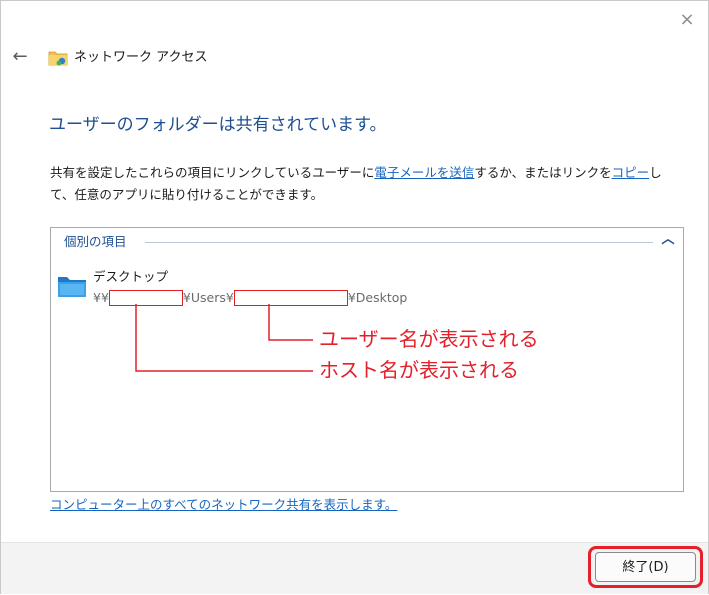 This screenshot has width=709, height=595. I want to click on folder-desktop-icon, so click(72, 287).